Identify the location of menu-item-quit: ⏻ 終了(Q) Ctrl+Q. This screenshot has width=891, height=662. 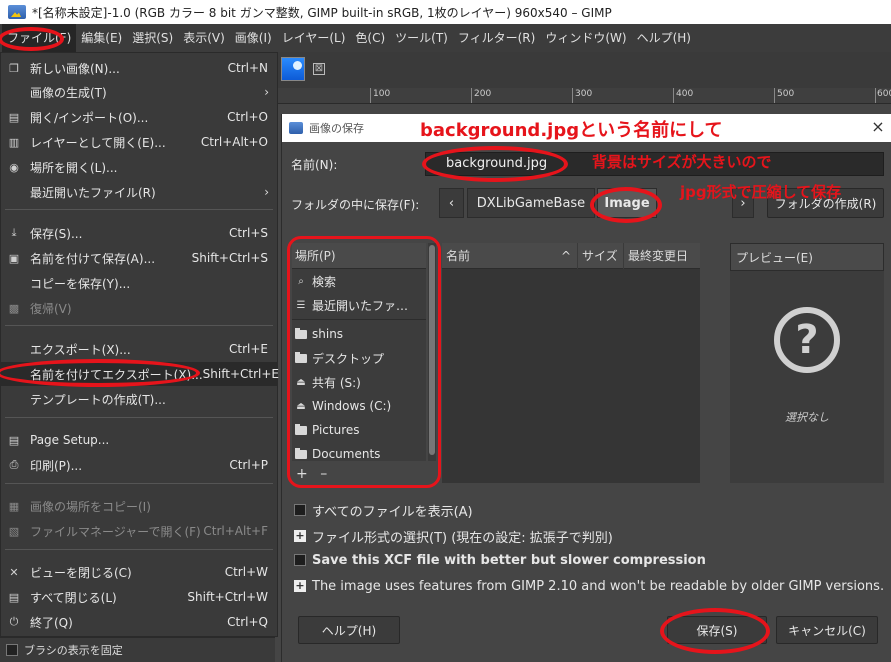
(139, 622).